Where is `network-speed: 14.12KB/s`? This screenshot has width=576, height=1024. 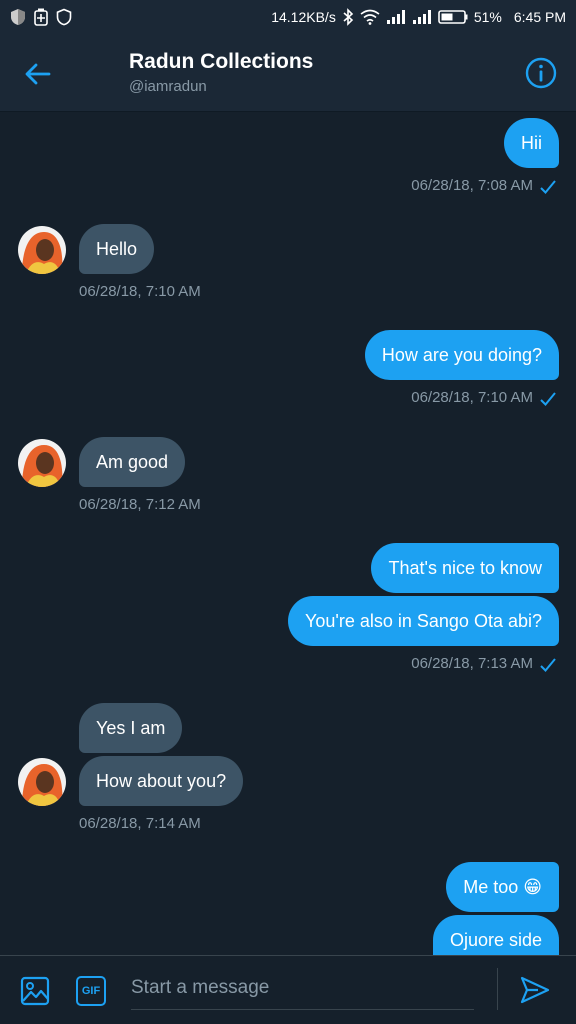
network-speed: 14.12KB/s is located at coordinates (303, 17).